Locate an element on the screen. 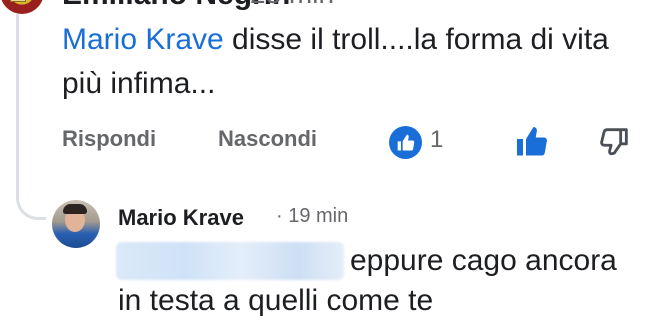  redacted-mention is located at coordinates (230, 261).